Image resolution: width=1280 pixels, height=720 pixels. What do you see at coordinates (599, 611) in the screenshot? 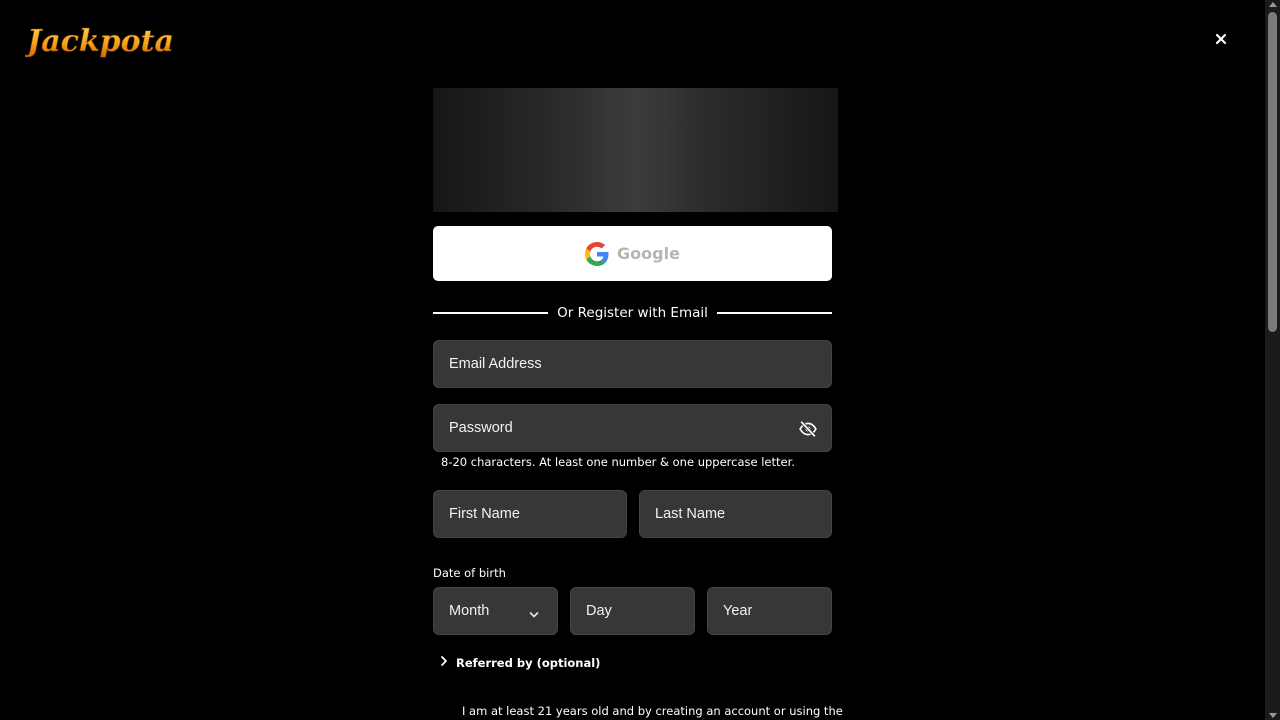
I see `day-placeholder: Day` at bounding box center [599, 611].